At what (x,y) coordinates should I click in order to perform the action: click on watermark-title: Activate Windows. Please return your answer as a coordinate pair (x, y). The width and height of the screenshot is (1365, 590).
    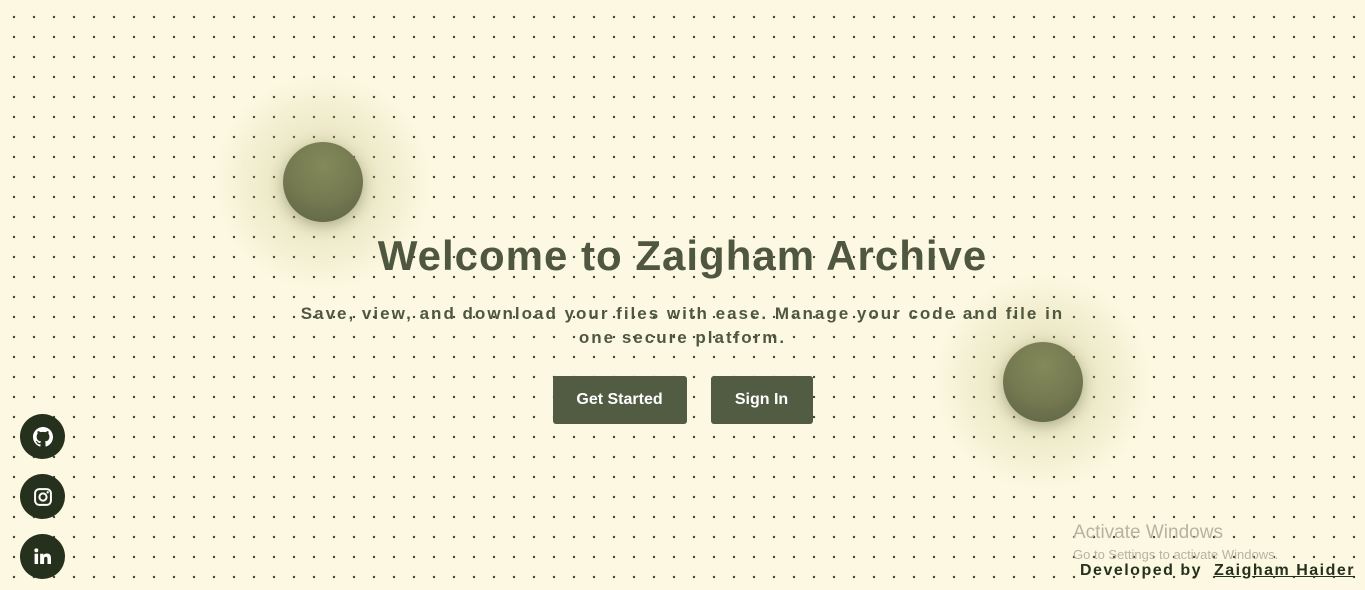
    Looking at the image, I should click on (1148, 532).